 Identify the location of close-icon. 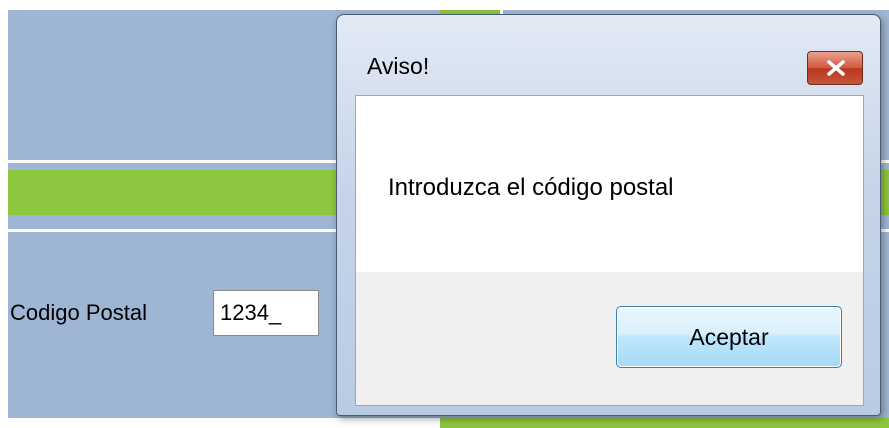
(836, 68).